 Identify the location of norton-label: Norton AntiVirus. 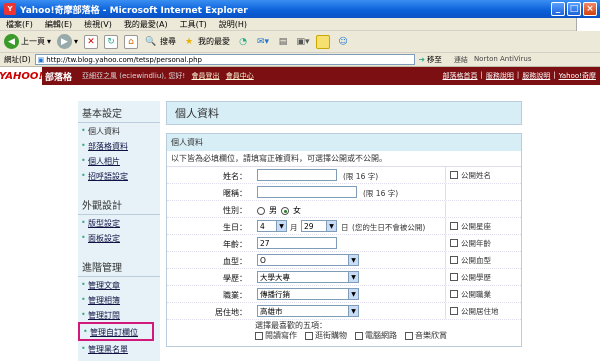
(503, 60).